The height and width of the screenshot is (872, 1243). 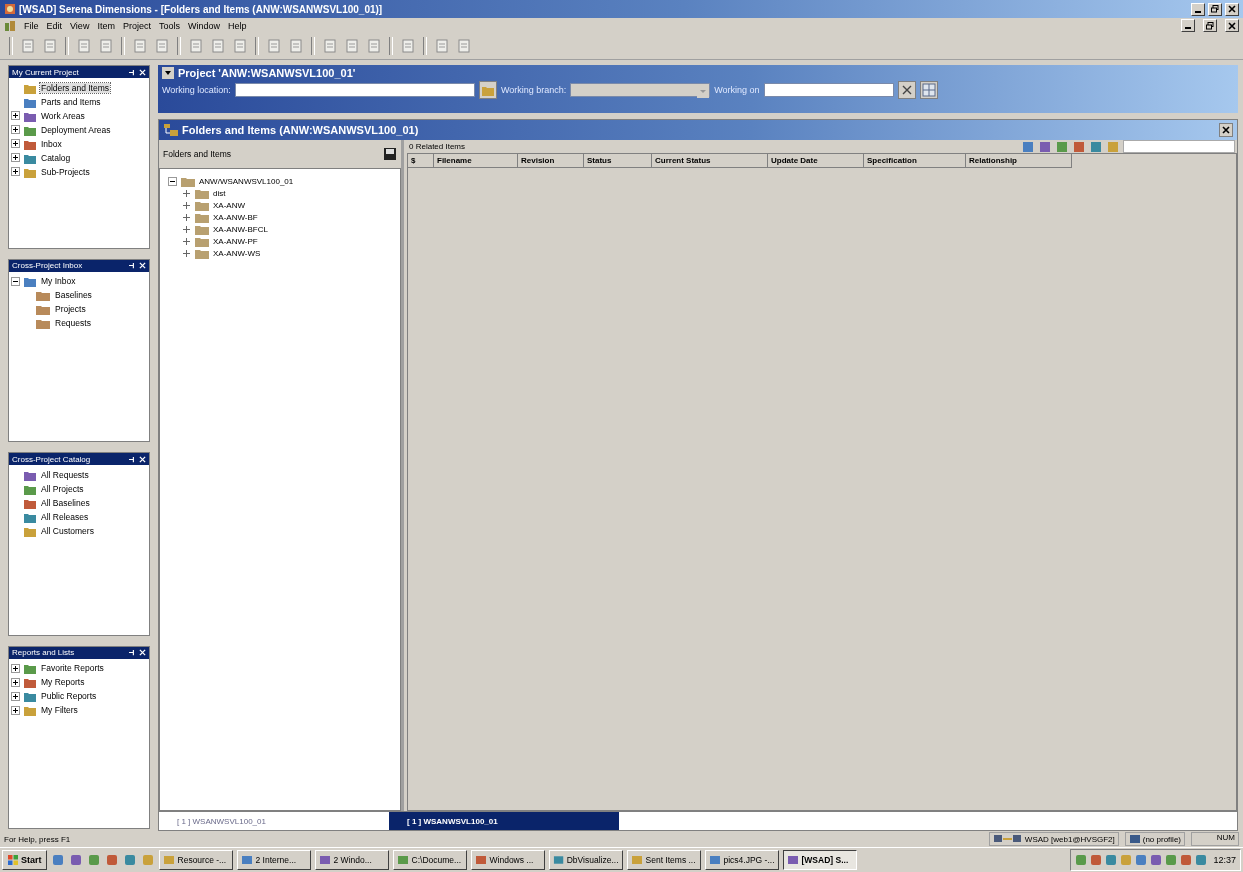 What do you see at coordinates (76, 129) in the screenshot?
I see `tree-item: Deployment Areas` at bounding box center [76, 129].